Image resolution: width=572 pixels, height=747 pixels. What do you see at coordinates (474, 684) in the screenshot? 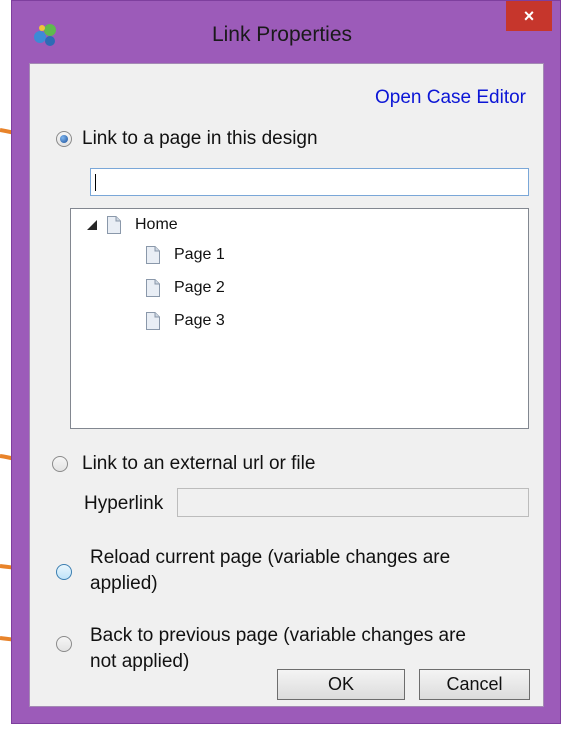
I see `cancel-button: Cancel` at bounding box center [474, 684].